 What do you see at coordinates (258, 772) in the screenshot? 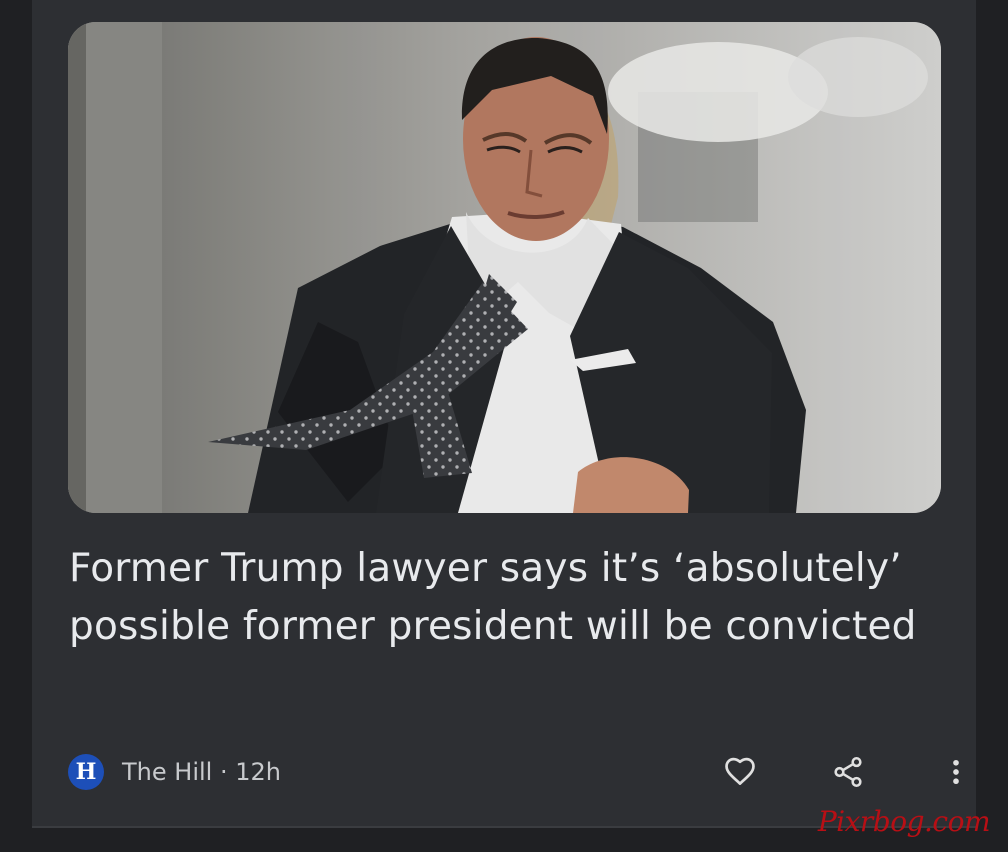
I see `article-age: 12h` at bounding box center [258, 772].